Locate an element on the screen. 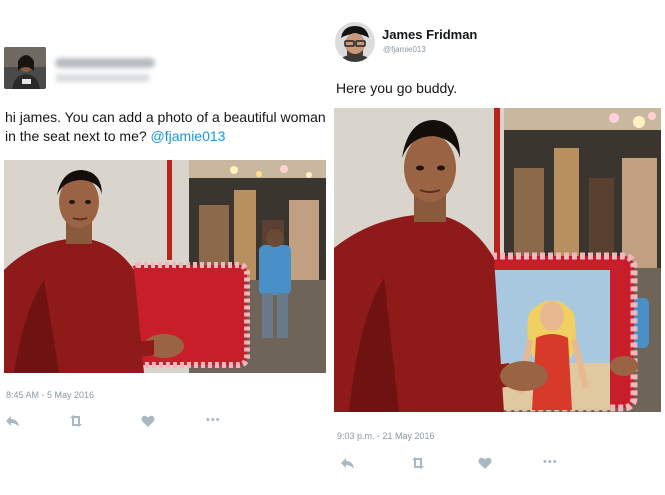  user-avatar is located at coordinates (25, 68).